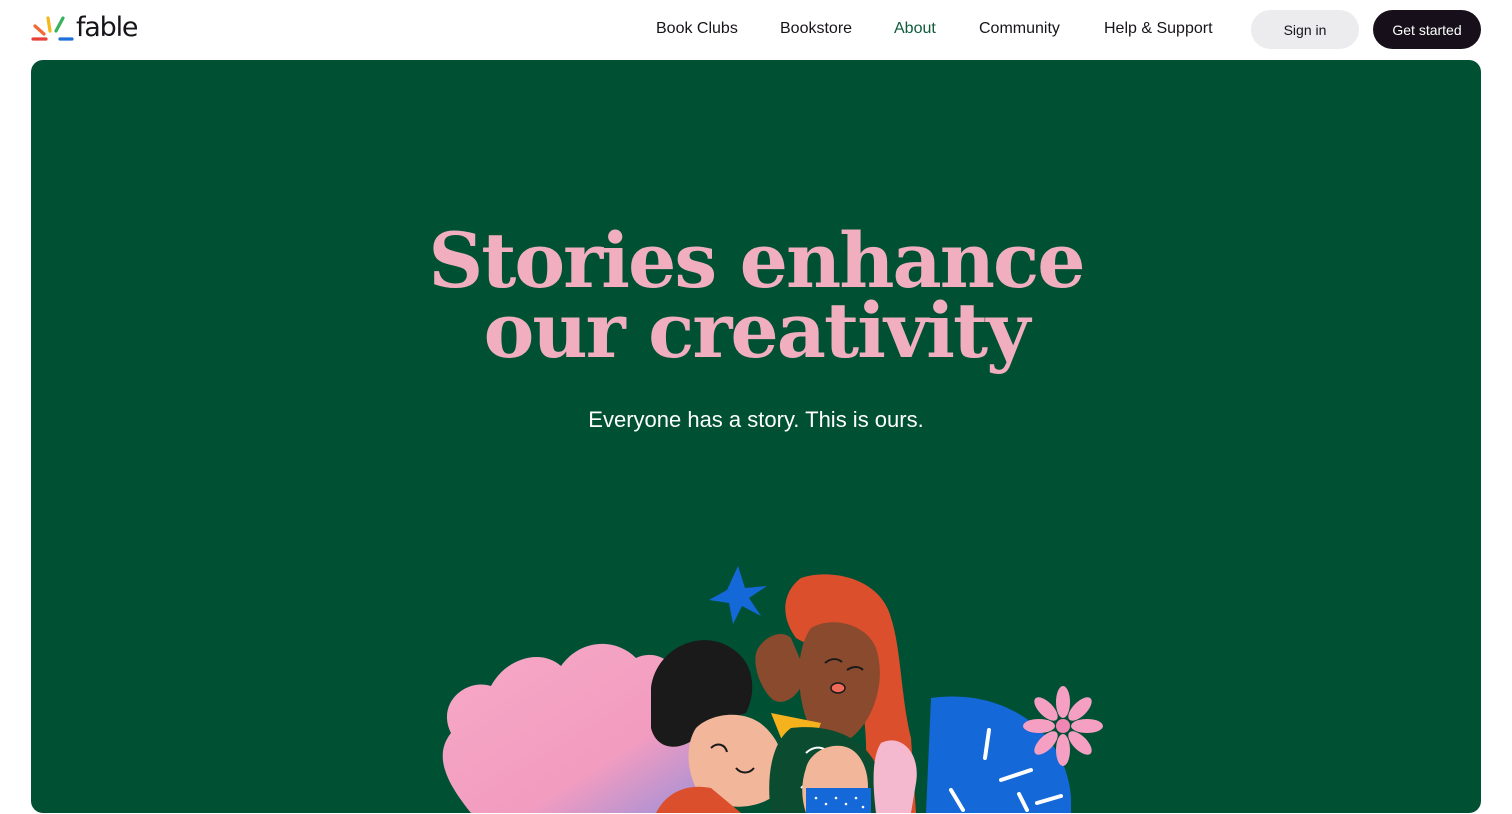 Image resolution: width=1512 pixels, height=814 pixels. Describe the element at coordinates (52, 28) in the screenshot. I see `colorful-rays-icon` at that location.